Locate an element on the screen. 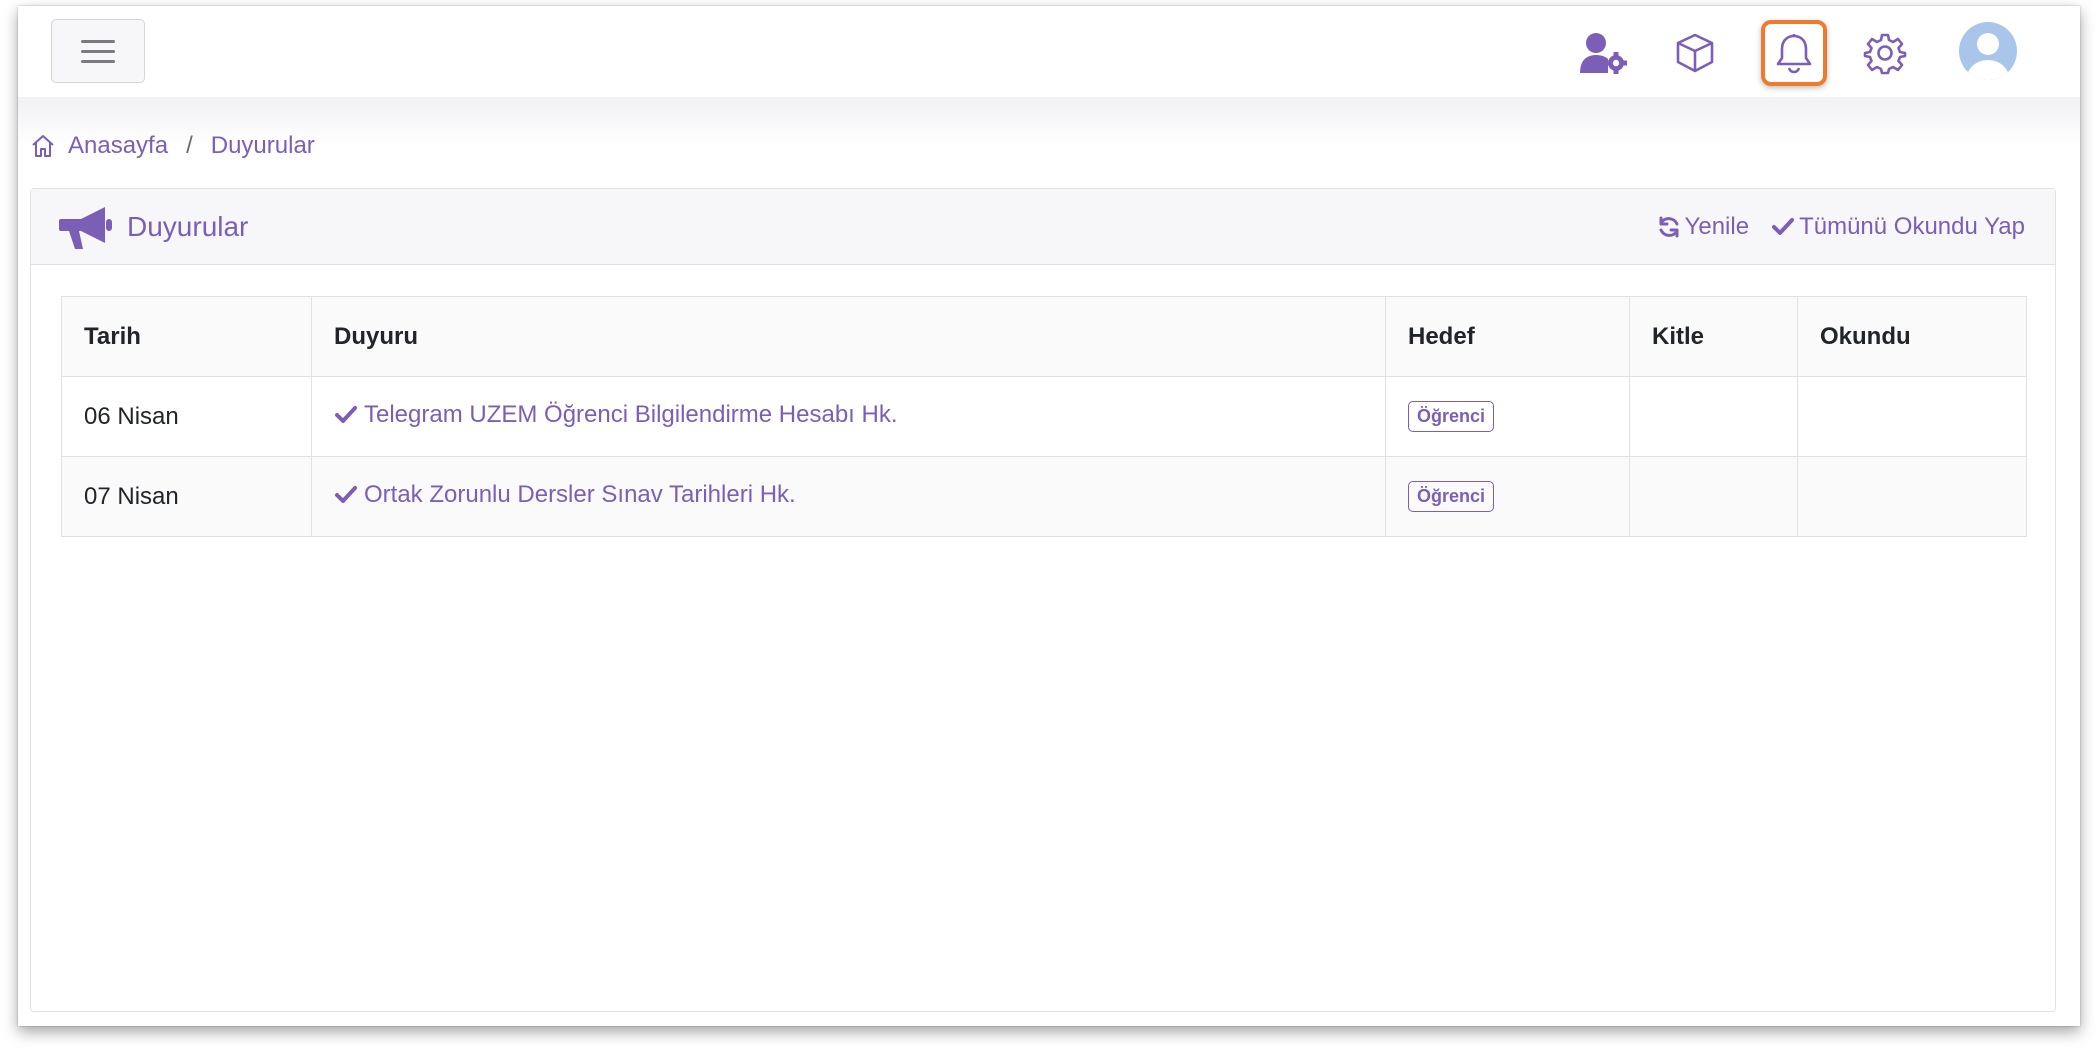 This screenshot has height=1059, width=2098. card-header: Duyurular Yenile Tümünü Okundu Yap is located at coordinates (1043, 227).